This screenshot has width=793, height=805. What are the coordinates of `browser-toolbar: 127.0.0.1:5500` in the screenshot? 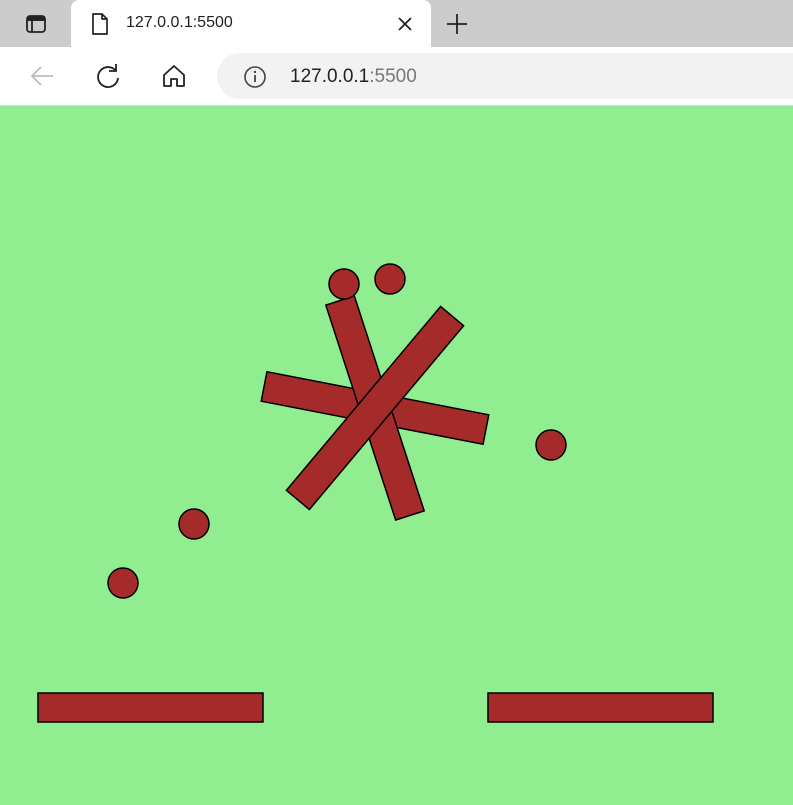 It's located at (396, 76).